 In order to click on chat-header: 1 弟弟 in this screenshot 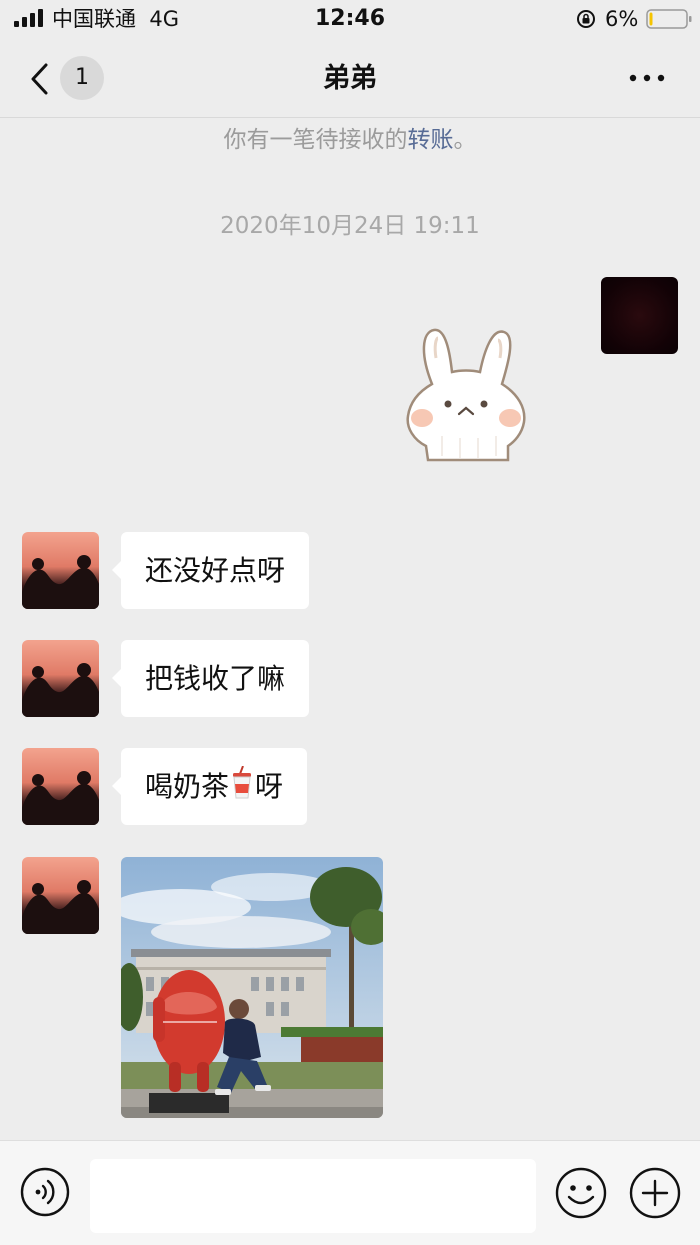, I will do `click(350, 79)`.